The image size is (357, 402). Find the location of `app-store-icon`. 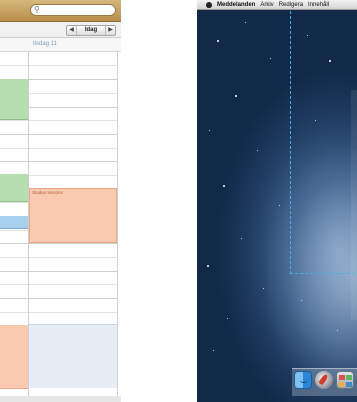

app-store-icon is located at coordinates (345, 380).